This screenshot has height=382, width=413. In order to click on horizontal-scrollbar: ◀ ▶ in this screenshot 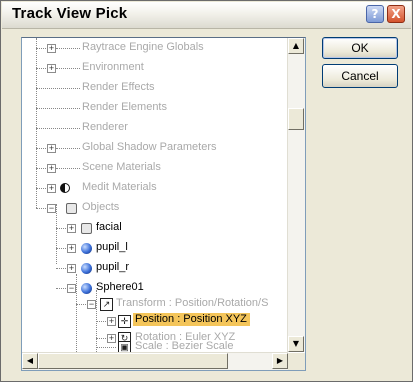, I will do `click(155, 361)`.